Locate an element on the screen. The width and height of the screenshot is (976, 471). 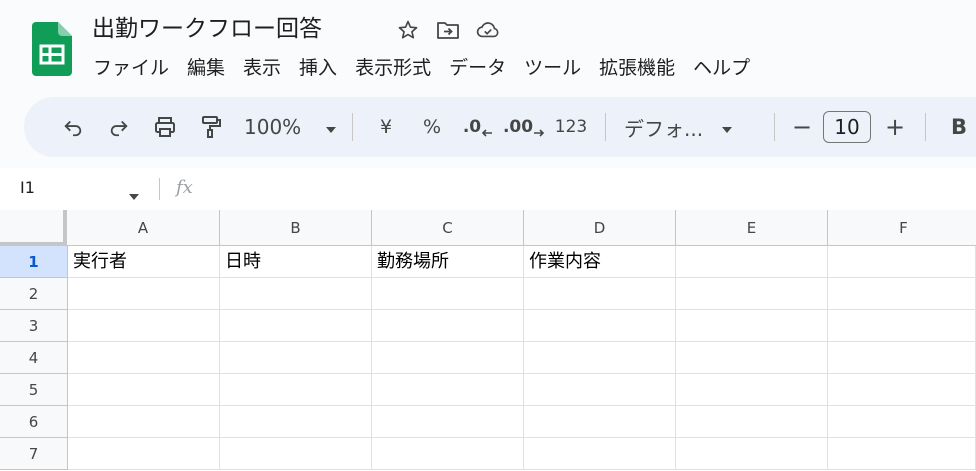
row-header-6: 6 is located at coordinates (34, 422).